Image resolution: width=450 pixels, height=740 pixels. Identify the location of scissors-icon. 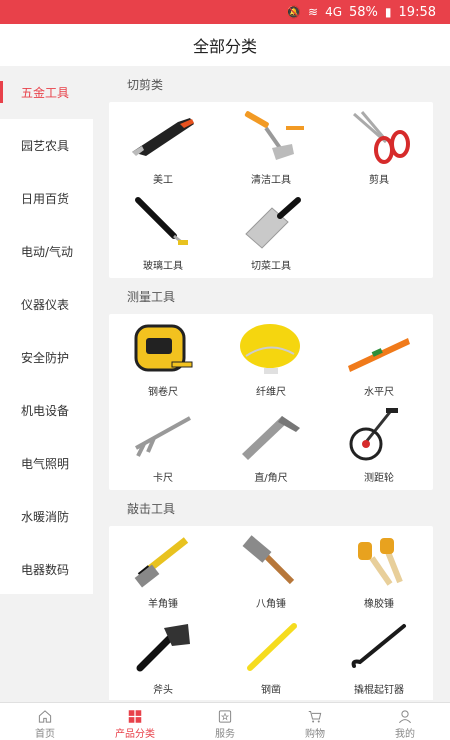
(379, 137).